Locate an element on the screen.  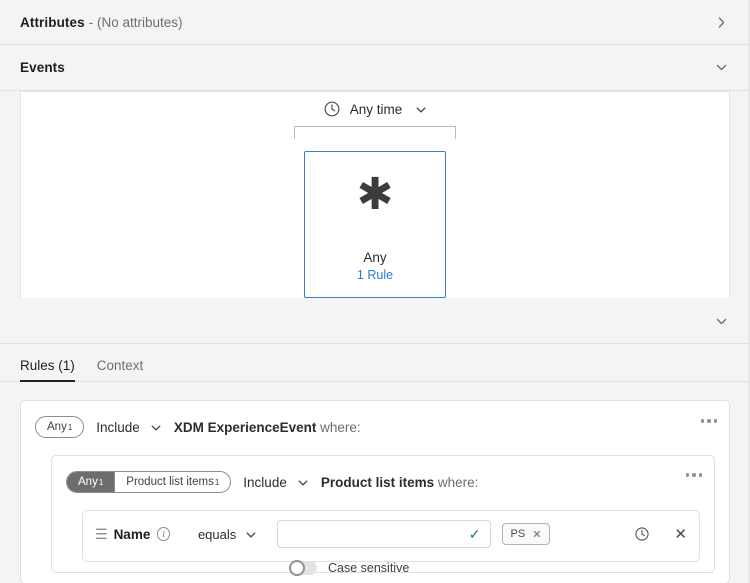
rules-context-tabs: Rules (1) Context is located at coordinates (375, 363).